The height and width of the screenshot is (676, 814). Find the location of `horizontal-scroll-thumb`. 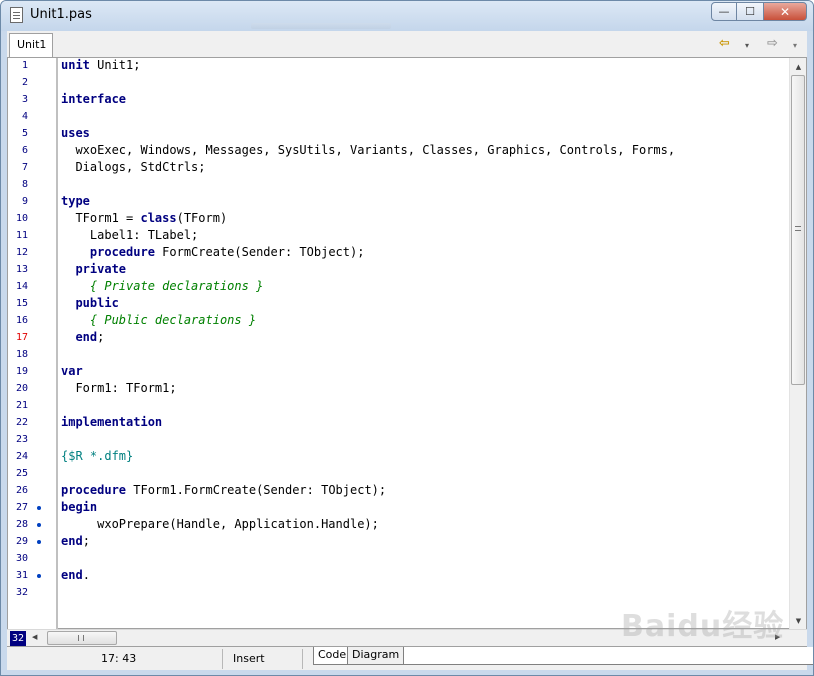

horizontal-scroll-thumb is located at coordinates (82, 638).